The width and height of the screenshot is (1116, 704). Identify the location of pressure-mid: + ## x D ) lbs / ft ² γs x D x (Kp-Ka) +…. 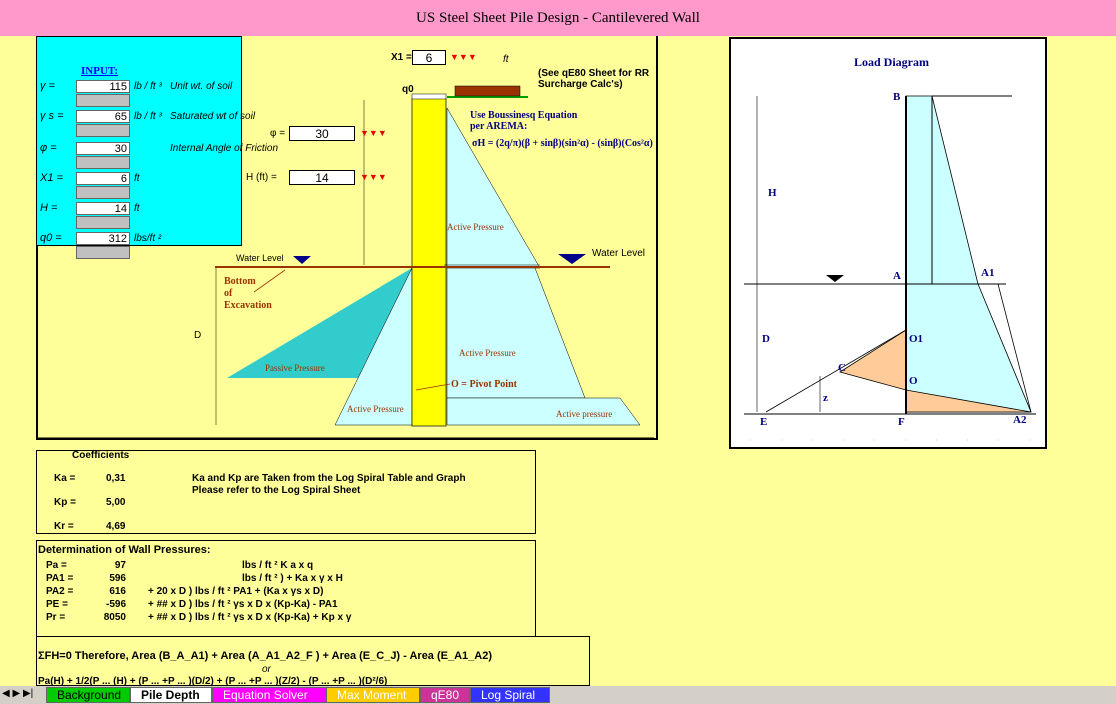
(250, 617).